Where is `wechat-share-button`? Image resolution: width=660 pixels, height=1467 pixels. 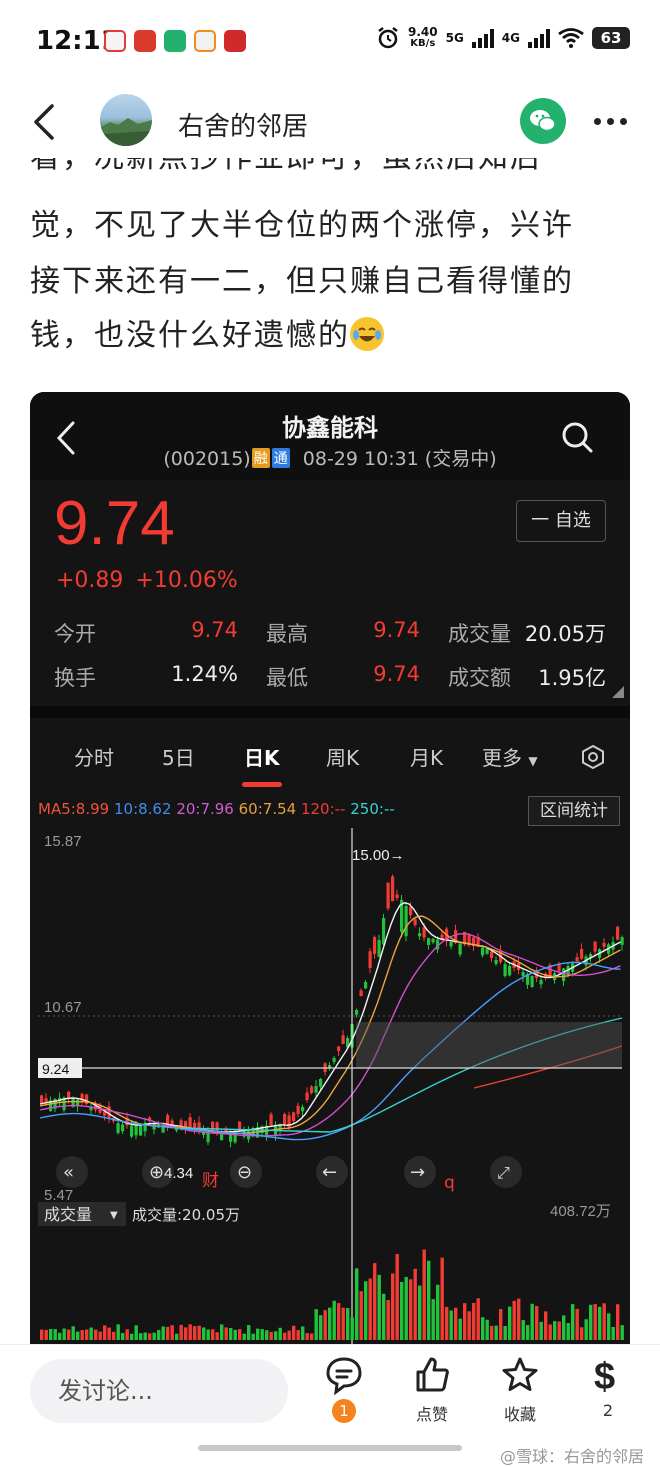 wechat-share-button is located at coordinates (543, 121).